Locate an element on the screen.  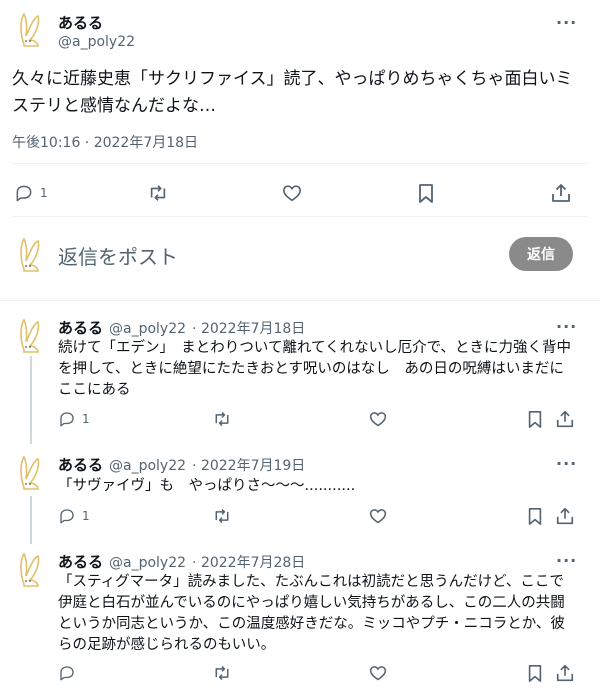
reply-date: · 2022年7月28日 is located at coordinates (248, 562).